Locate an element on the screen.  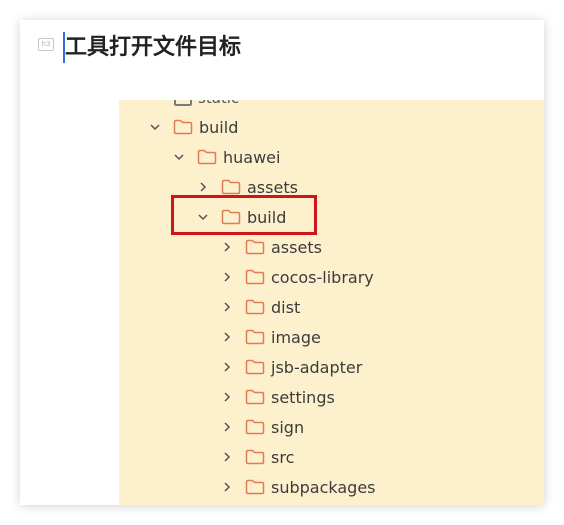
tree-item-label: image is located at coordinates (296, 337).